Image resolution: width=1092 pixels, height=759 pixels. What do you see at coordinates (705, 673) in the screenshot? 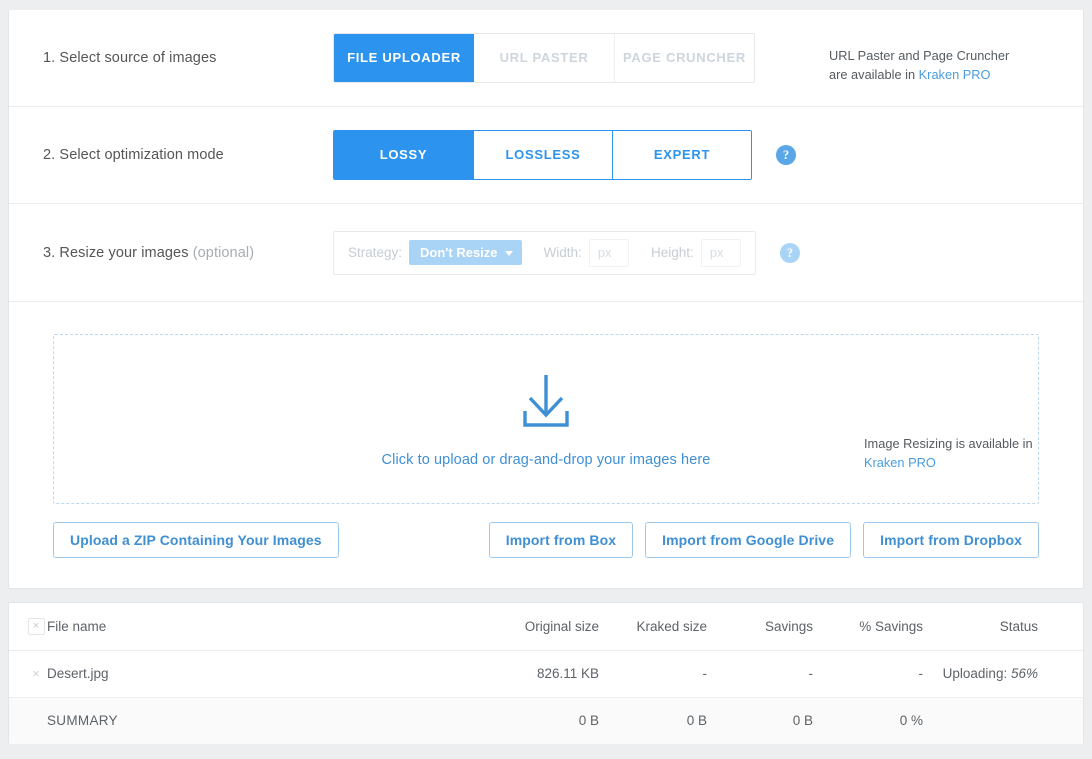
I see `row-kraked-size: -` at bounding box center [705, 673].